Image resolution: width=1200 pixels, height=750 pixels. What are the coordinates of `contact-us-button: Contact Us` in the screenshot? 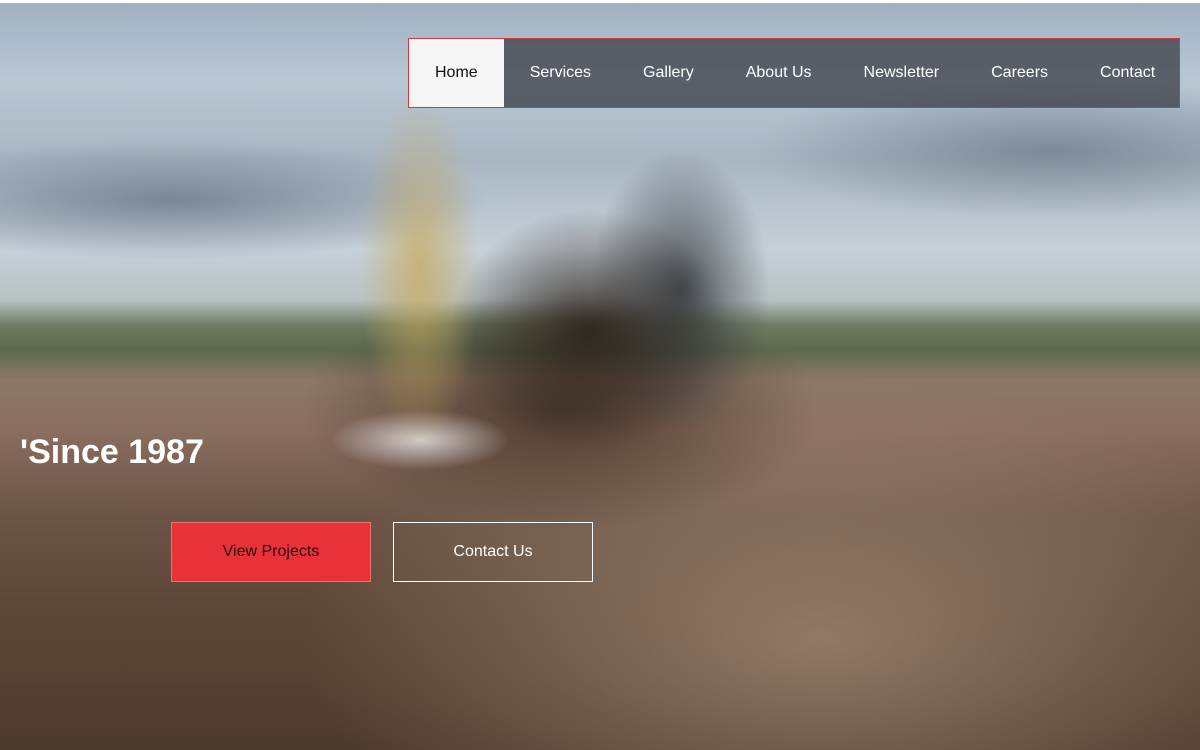 It's located at (493, 552).